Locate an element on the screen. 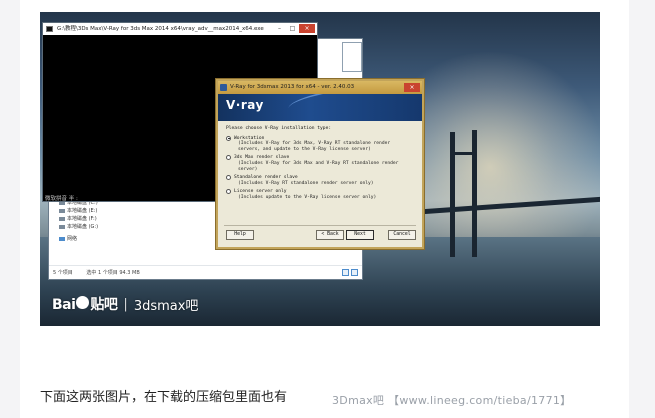 This screenshot has height=418, width=655. radio-standalone-render-slave is located at coordinates (228, 178).